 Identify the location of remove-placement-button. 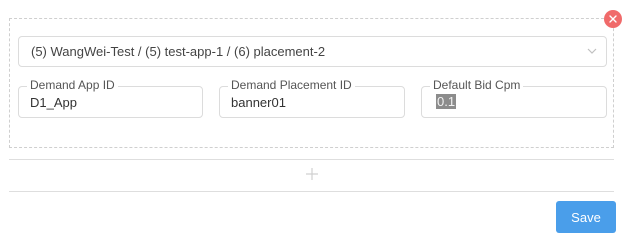
(613, 19).